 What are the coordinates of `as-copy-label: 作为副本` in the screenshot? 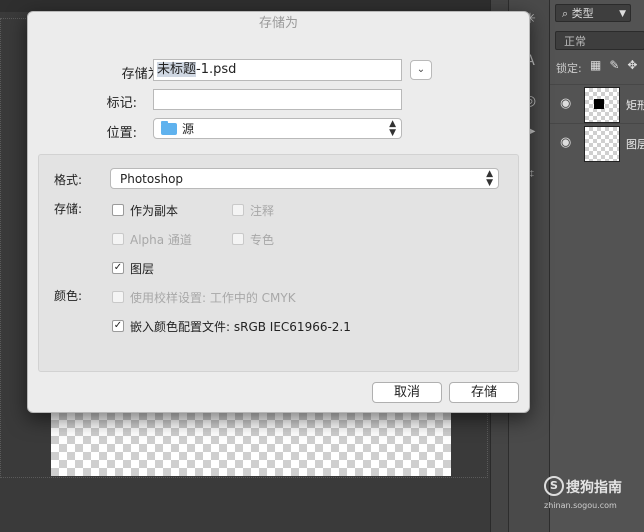 It's located at (154, 210).